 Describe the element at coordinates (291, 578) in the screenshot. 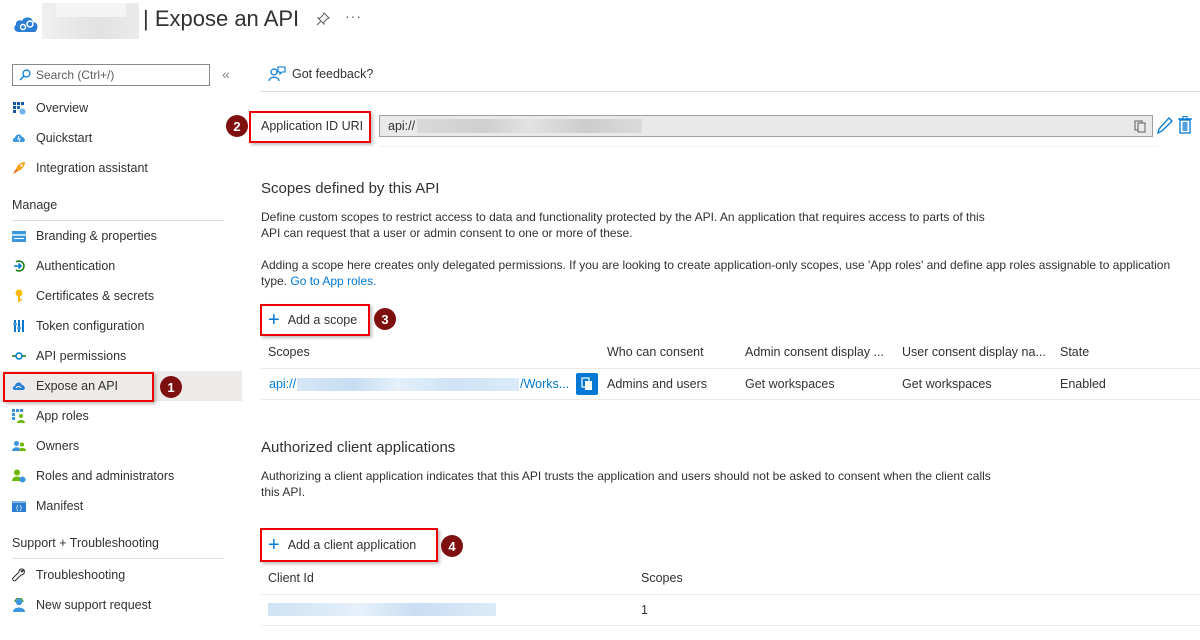

I see `column-header-client-id: Client Id` at that location.